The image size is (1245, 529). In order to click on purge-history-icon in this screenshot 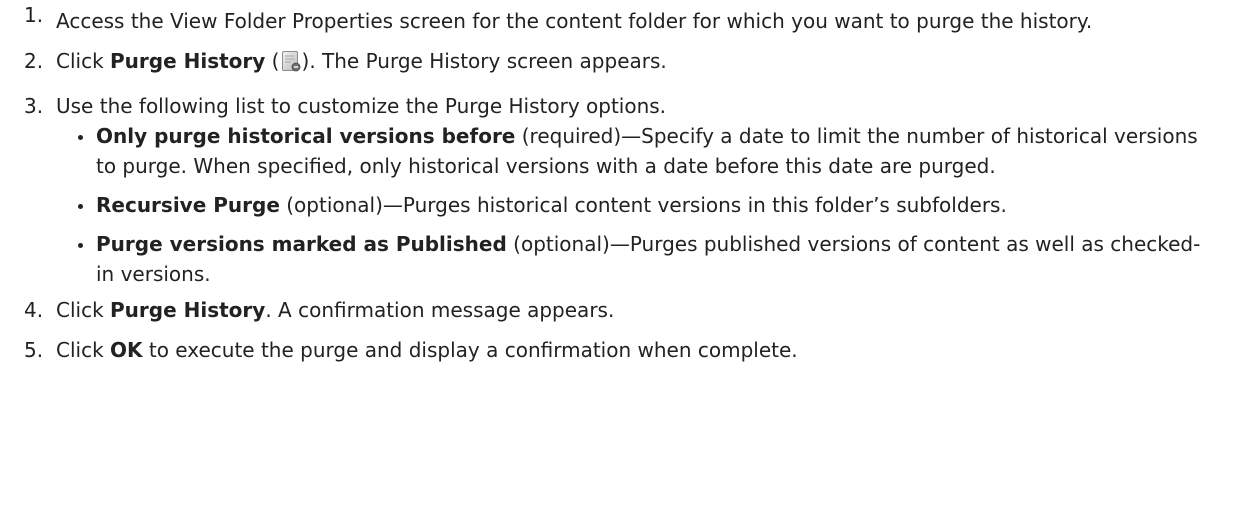, I will do `click(291, 61)`.